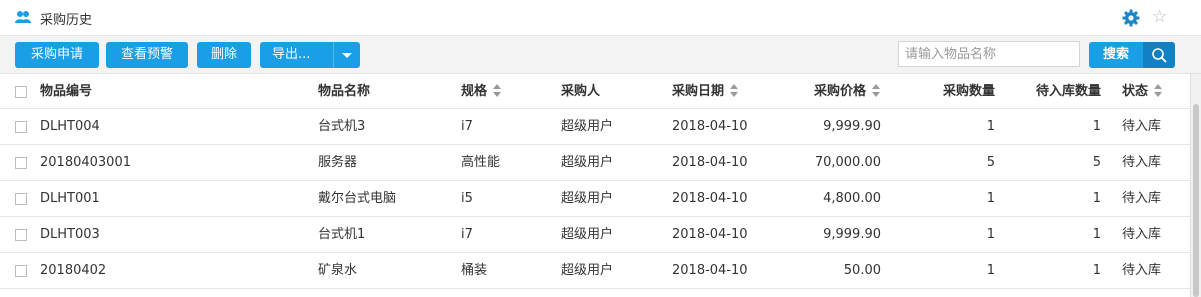  What do you see at coordinates (224, 55) in the screenshot?
I see `delete-button: 删除` at bounding box center [224, 55].